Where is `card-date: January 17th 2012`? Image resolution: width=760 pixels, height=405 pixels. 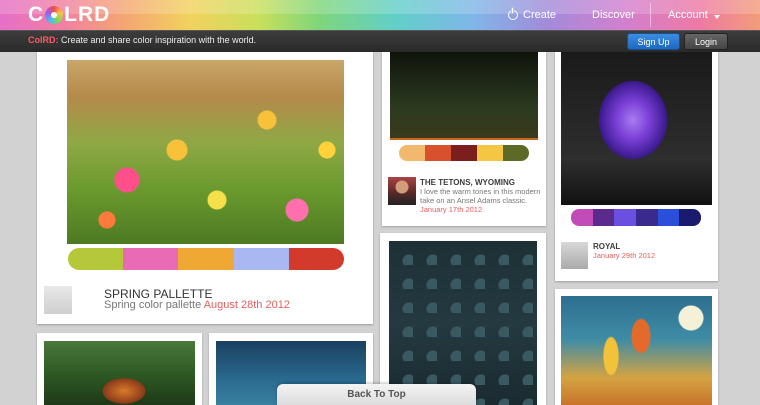
card-date: January 17th 2012 is located at coordinates (451, 209).